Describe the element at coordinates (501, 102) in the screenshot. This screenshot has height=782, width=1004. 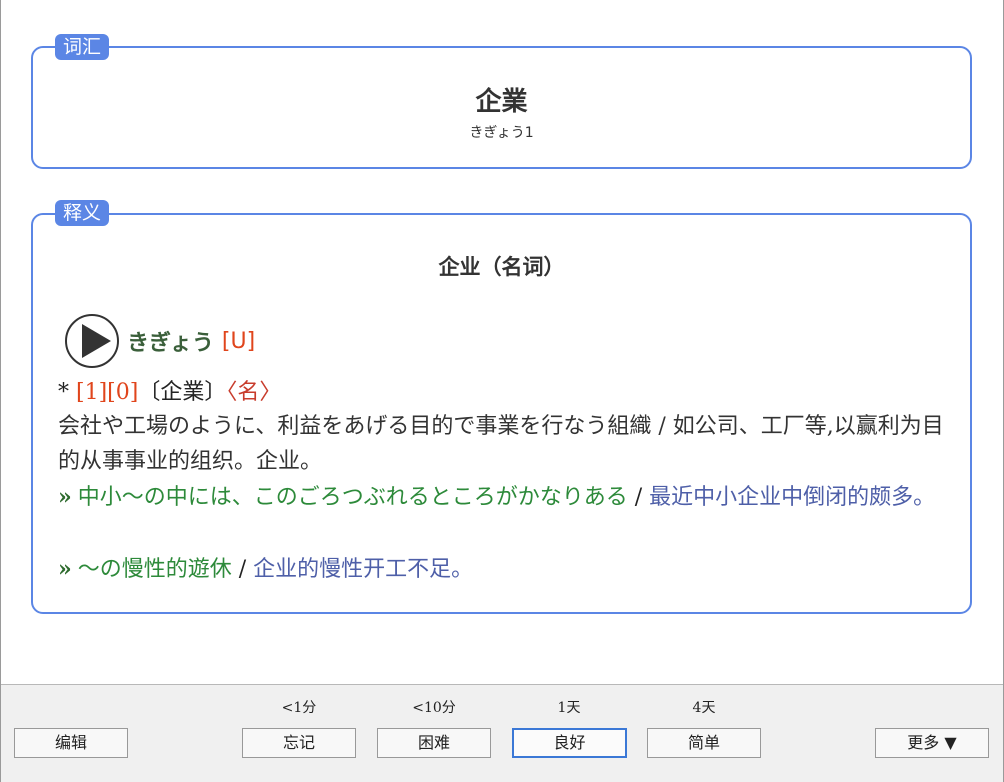
I see `vocab-word: 企業` at that location.